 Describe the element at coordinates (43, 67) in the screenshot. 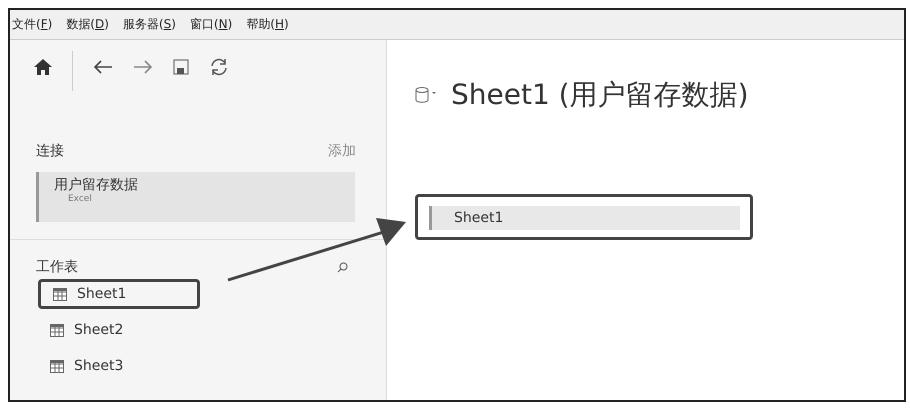

I see `home-icon` at that location.